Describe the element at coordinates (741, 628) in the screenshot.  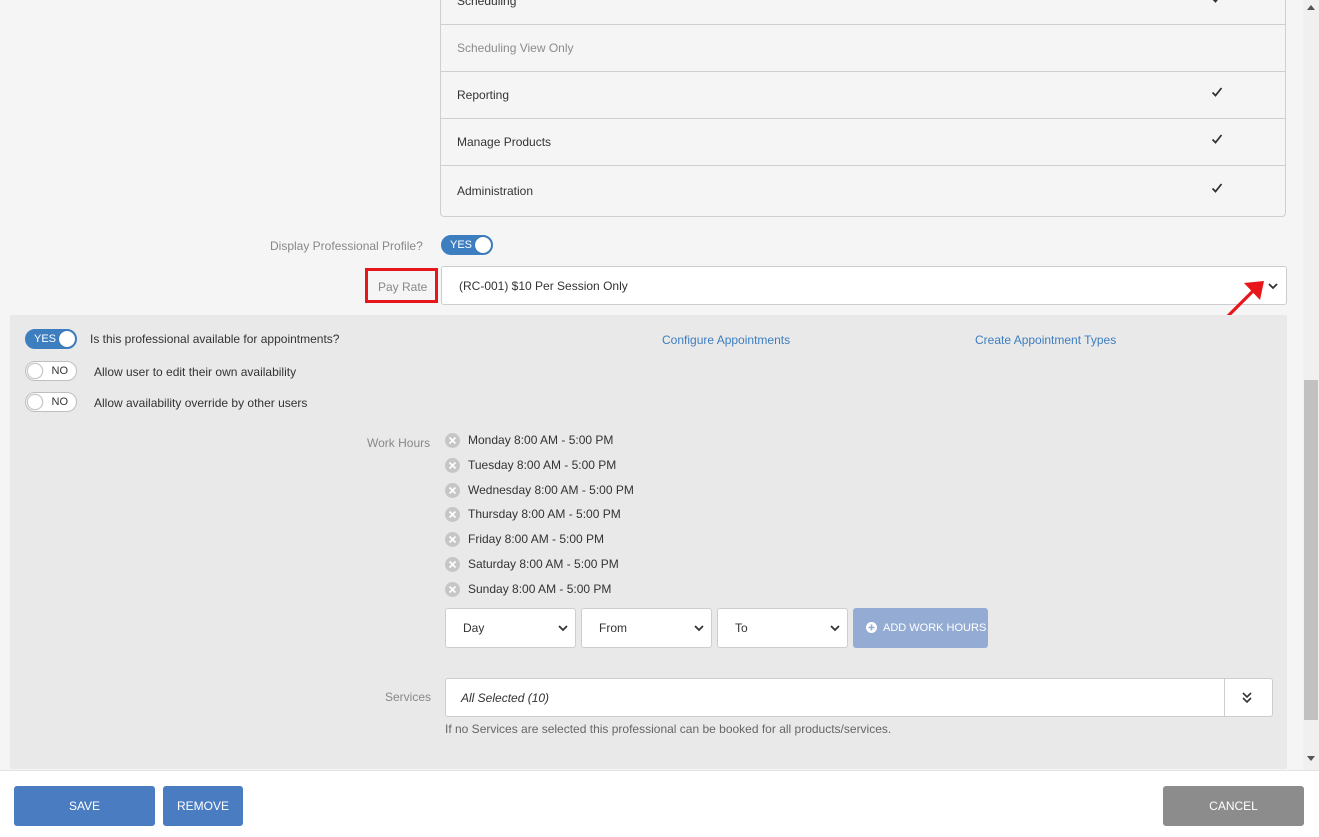
I see `to-select-value: To` at that location.